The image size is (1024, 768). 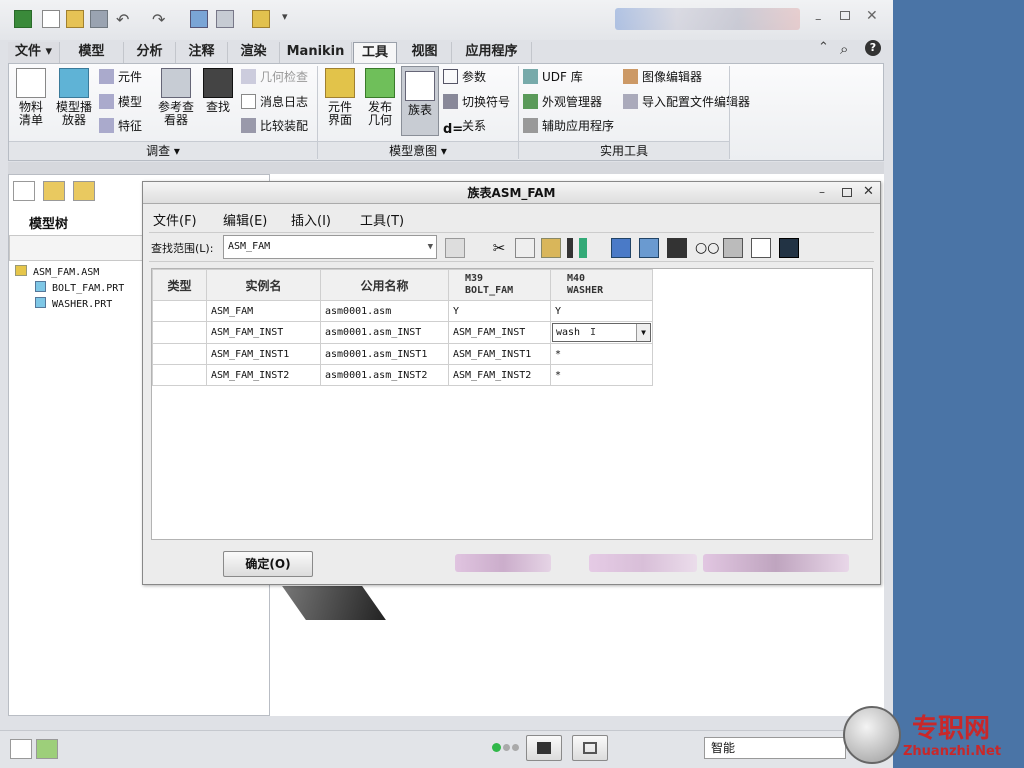 What do you see at coordinates (84, 191) in the screenshot?
I see `favorites-tab-icon` at bounding box center [84, 191].